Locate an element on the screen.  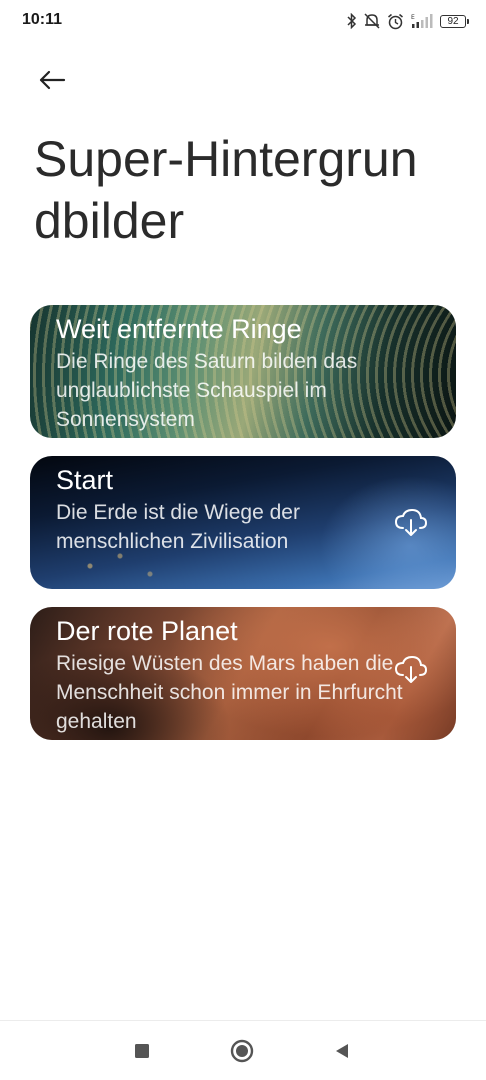
card-title: Weit entfernte Ringe is located at coordinates (179, 329).